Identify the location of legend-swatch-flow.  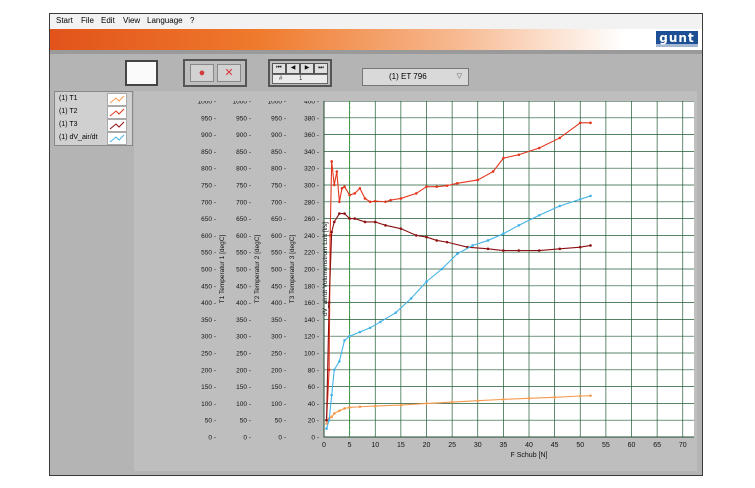
(117, 138).